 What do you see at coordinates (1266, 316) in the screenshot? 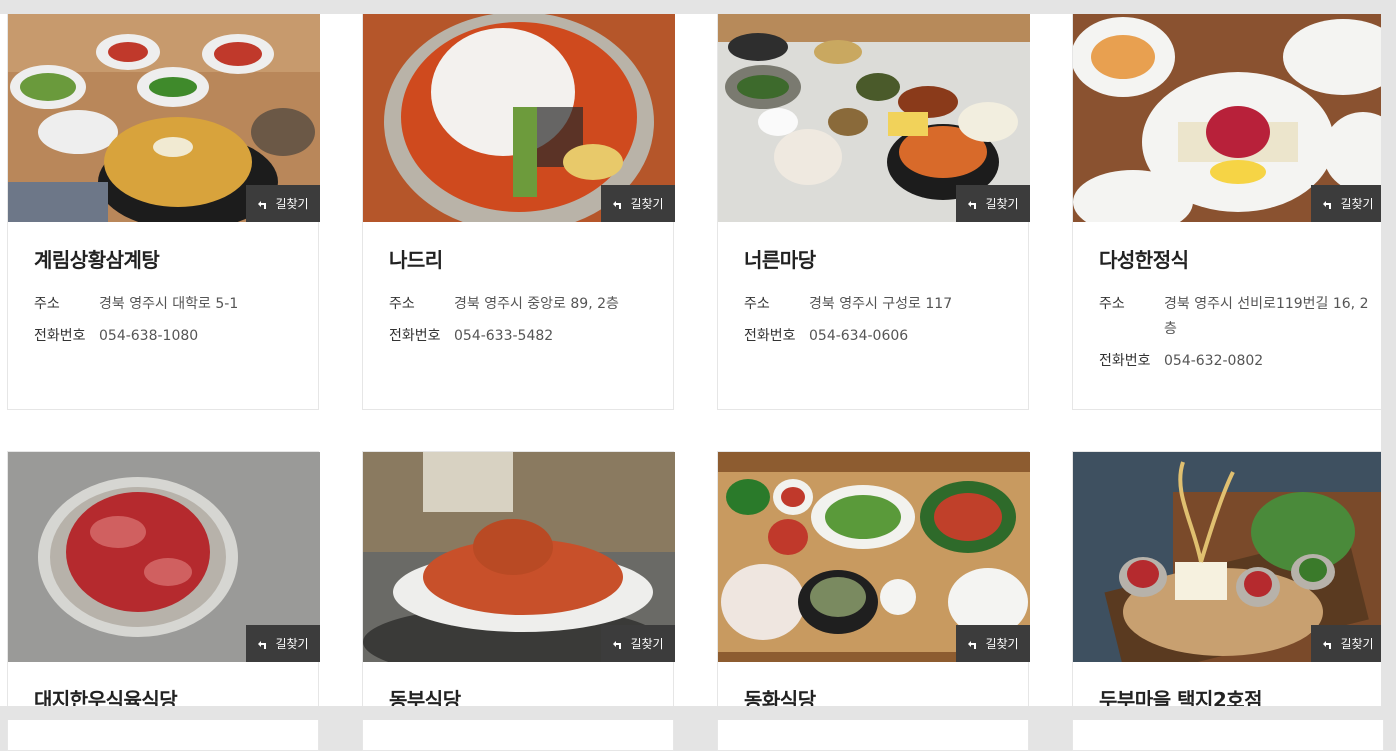
I see `address-value: 경북 영주시 선비로119번길 16, 2층` at bounding box center [1266, 316].